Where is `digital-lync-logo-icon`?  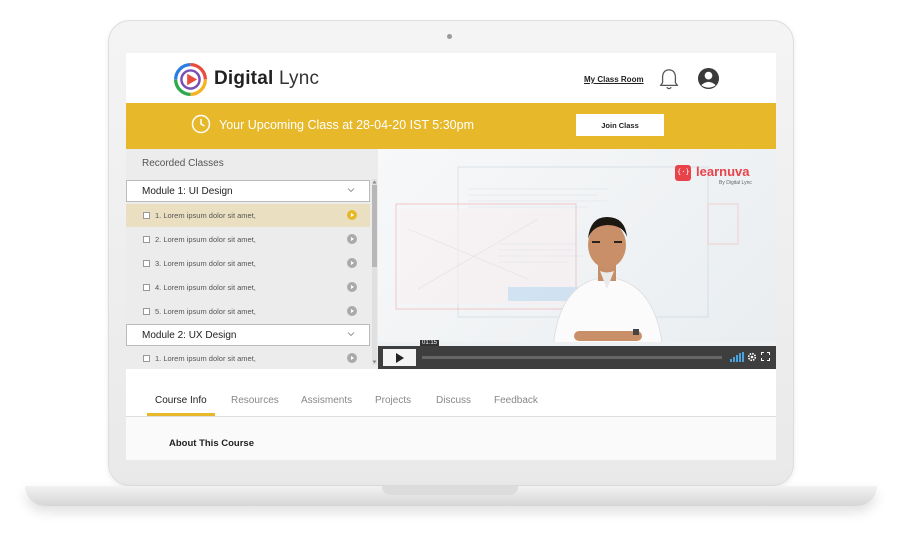 digital-lync-logo-icon is located at coordinates (190, 79).